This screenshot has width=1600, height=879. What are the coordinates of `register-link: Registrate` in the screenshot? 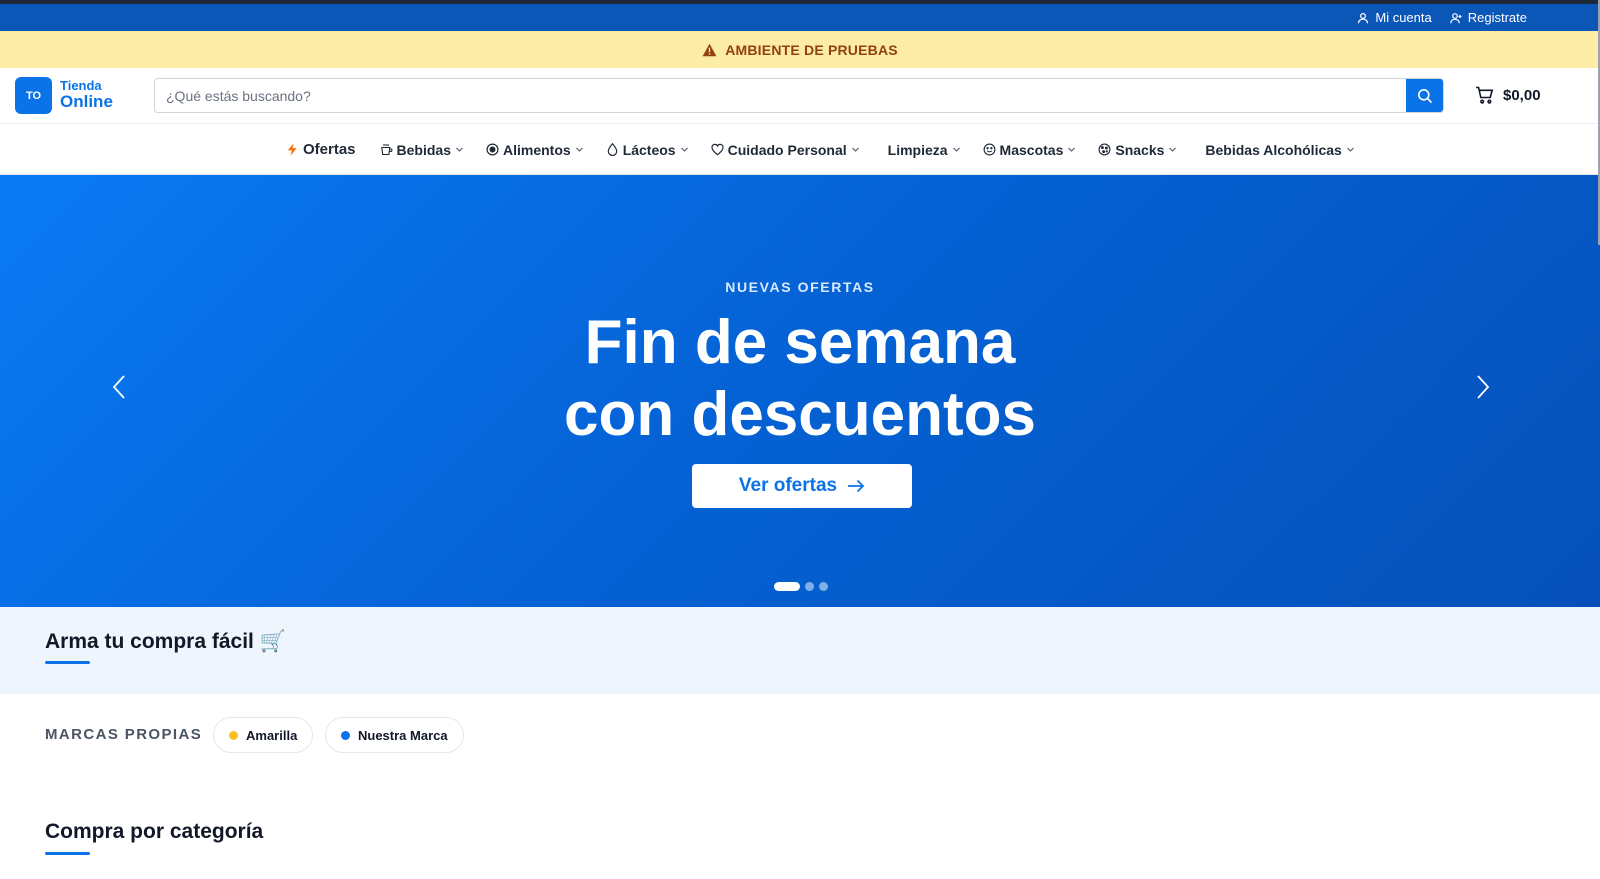 It's located at (1488, 17).